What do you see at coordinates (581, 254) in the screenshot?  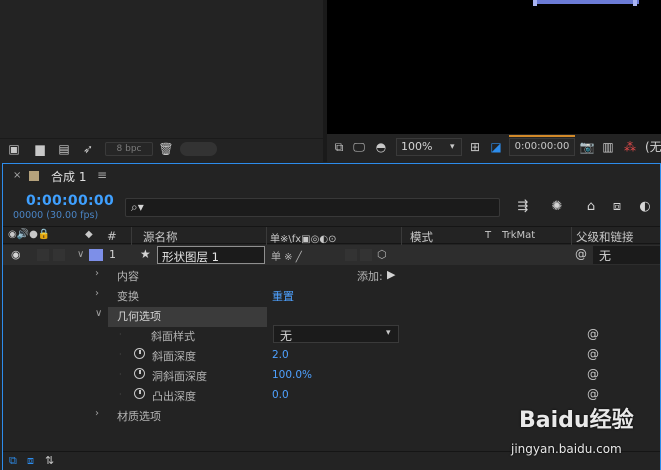 I see `pick-whip-icon: @` at bounding box center [581, 254].